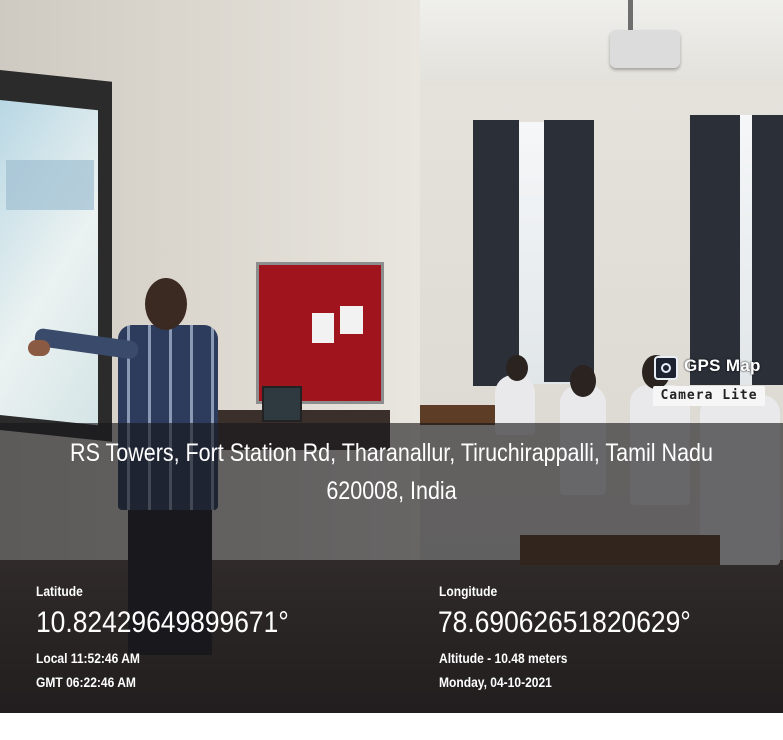  I want to click on altitude: Altitude - 10.48 meters, so click(503, 658).